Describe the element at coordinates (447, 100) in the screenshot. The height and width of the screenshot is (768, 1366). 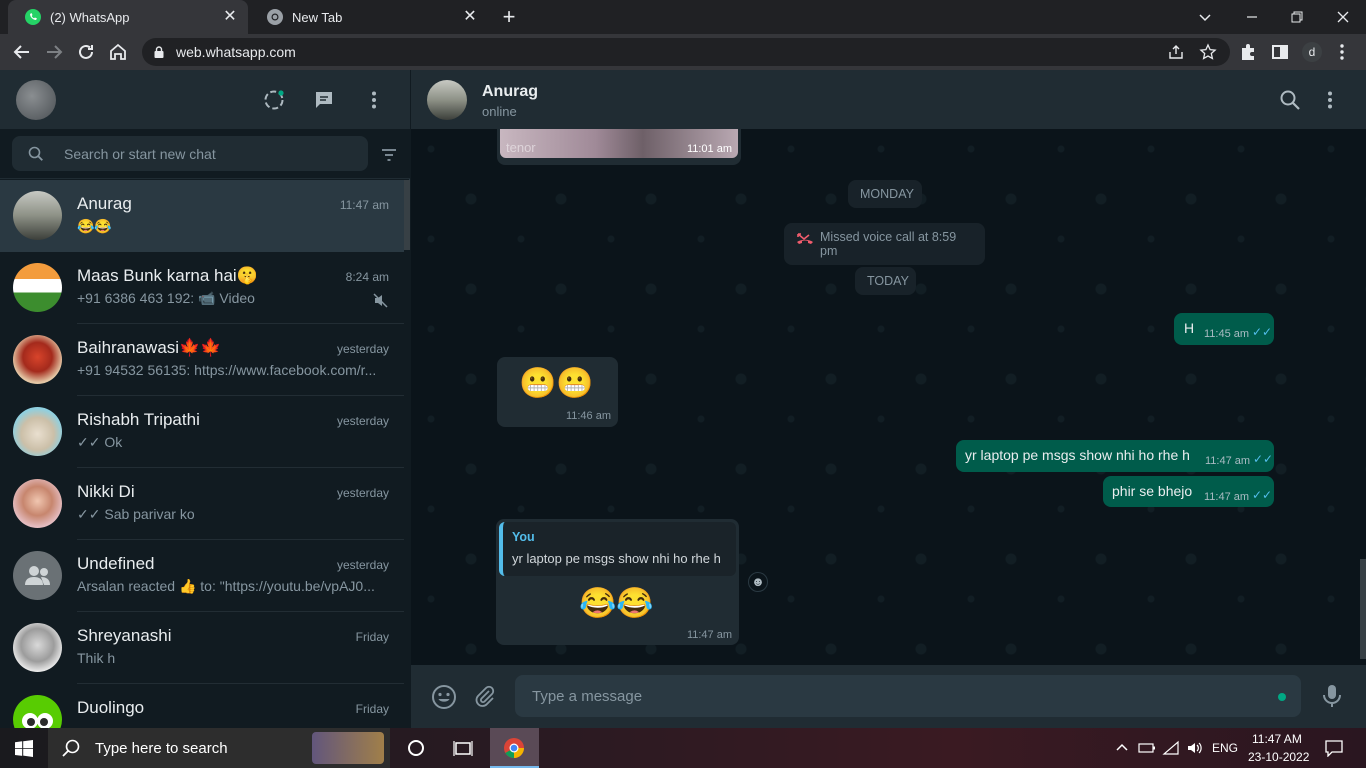
I see `contact-avatar` at that location.